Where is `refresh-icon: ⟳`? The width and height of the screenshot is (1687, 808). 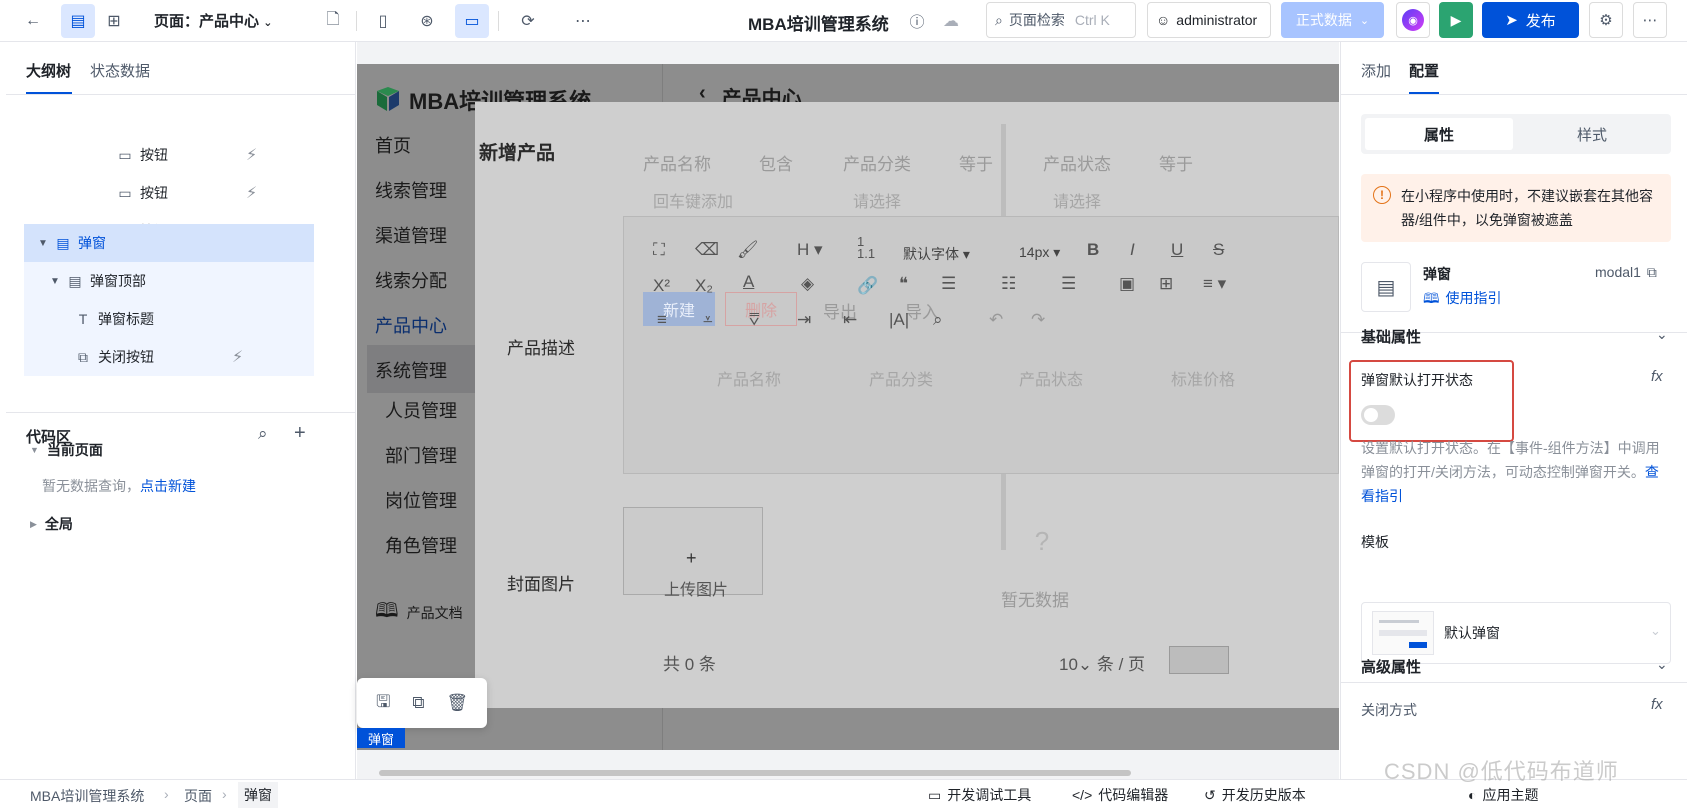 refresh-icon: ⟳ is located at coordinates (528, 21).